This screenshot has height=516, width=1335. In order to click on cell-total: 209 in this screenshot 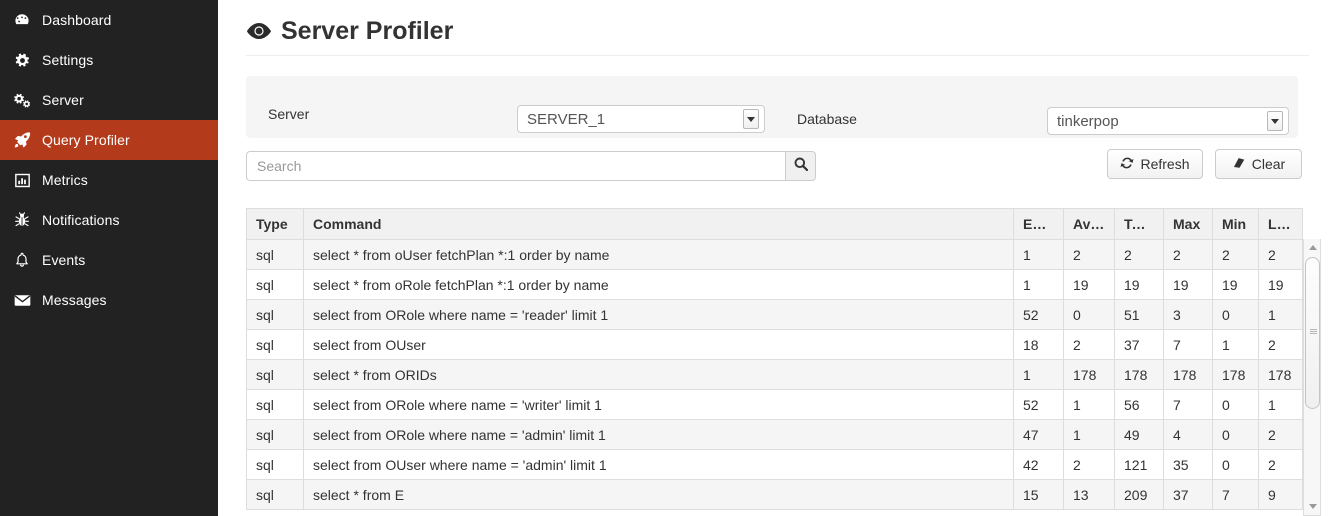, I will do `click(1139, 494)`.